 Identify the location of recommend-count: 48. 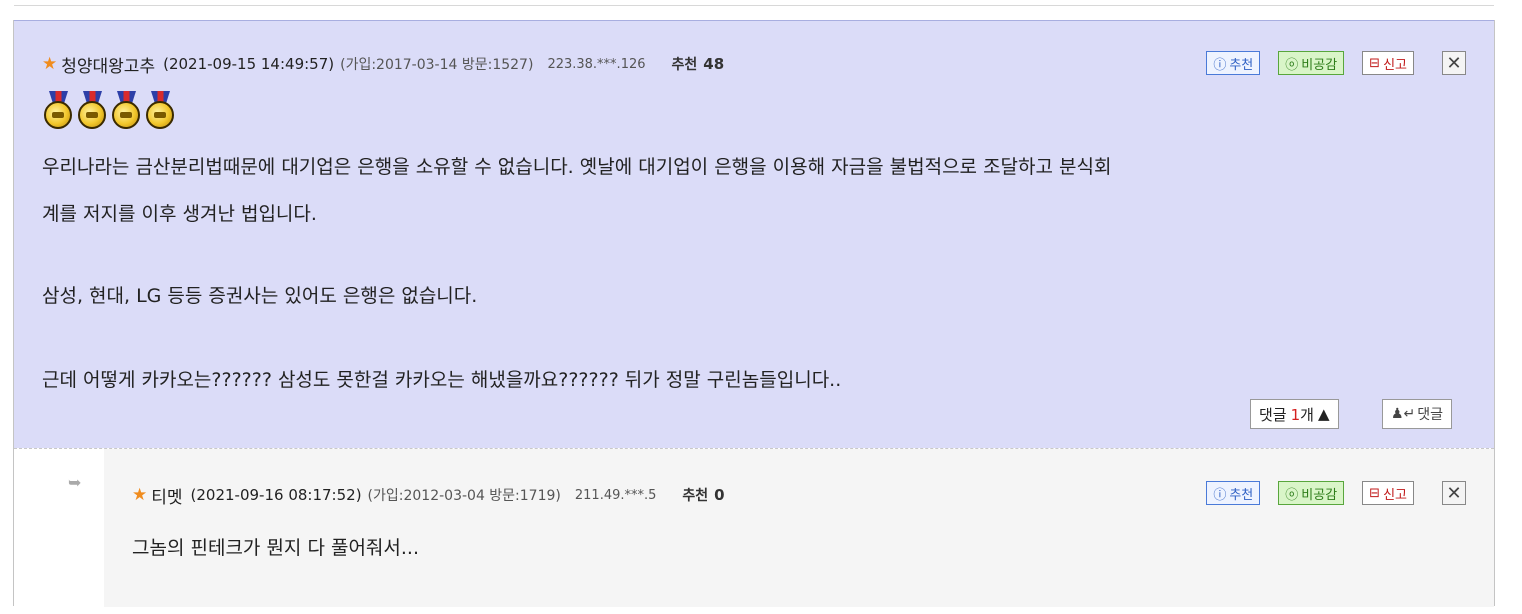
(714, 64).